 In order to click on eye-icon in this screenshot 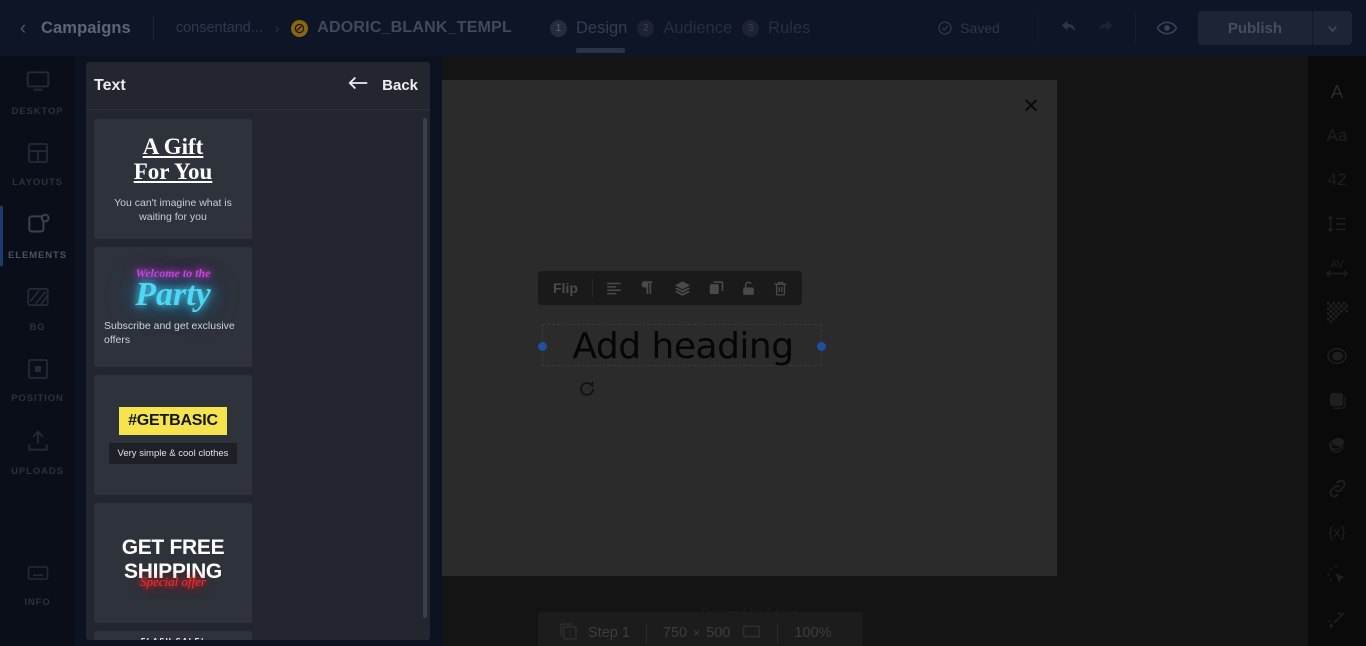, I will do `click(1167, 28)`.